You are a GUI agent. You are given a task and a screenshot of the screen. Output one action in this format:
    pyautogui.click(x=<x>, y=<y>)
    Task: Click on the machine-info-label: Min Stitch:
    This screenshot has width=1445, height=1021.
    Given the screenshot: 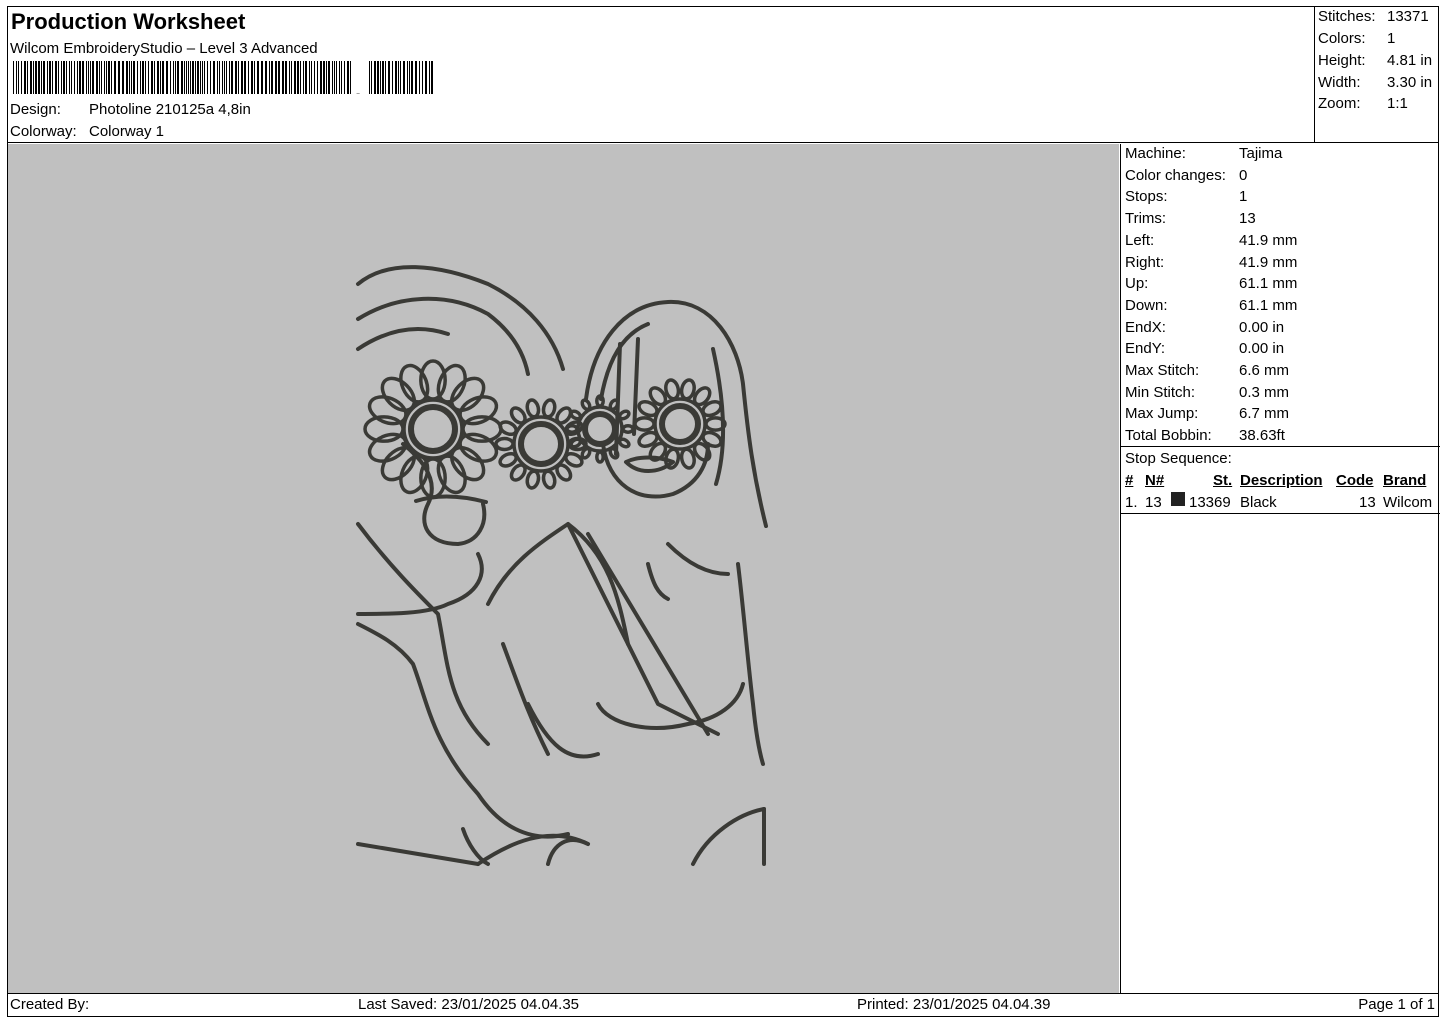 What is the action you would take?
    pyautogui.click(x=1160, y=392)
    